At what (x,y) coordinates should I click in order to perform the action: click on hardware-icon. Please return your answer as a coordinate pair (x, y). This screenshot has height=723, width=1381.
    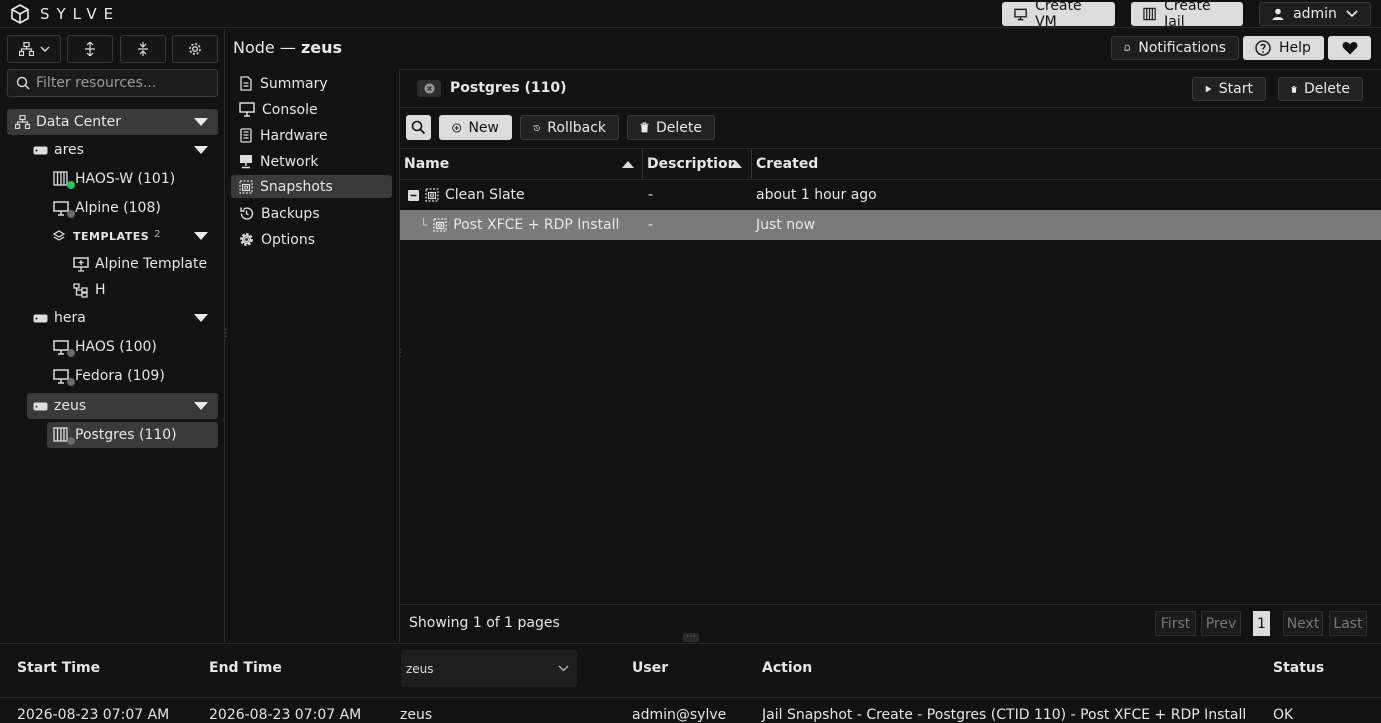
    Looking at the image, I should click on (246, 135).